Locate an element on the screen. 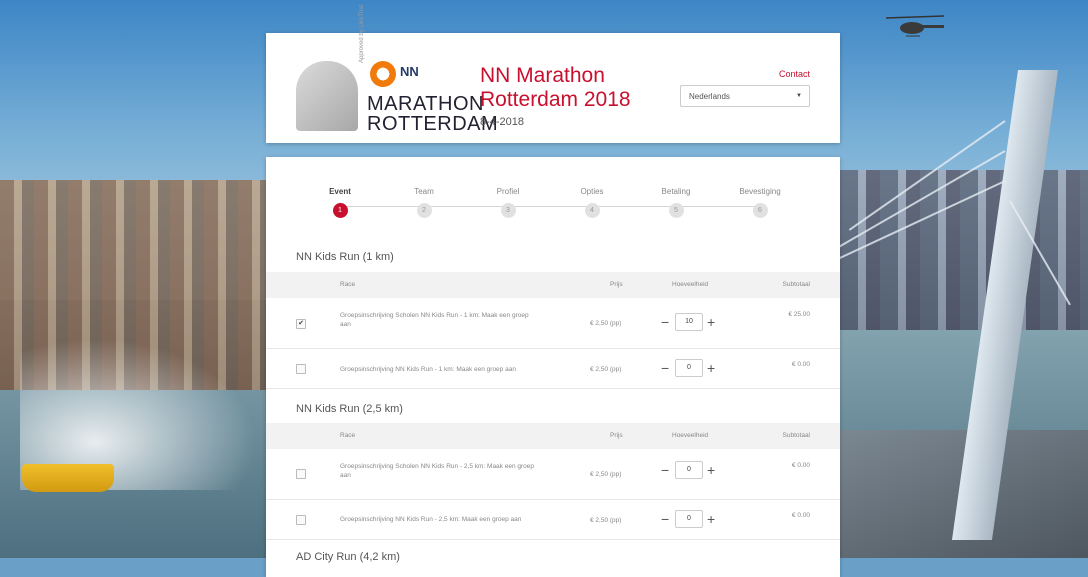 This screenshot has height=577, width=1088. nn-logo-icon is located at coordinates (383, 74).